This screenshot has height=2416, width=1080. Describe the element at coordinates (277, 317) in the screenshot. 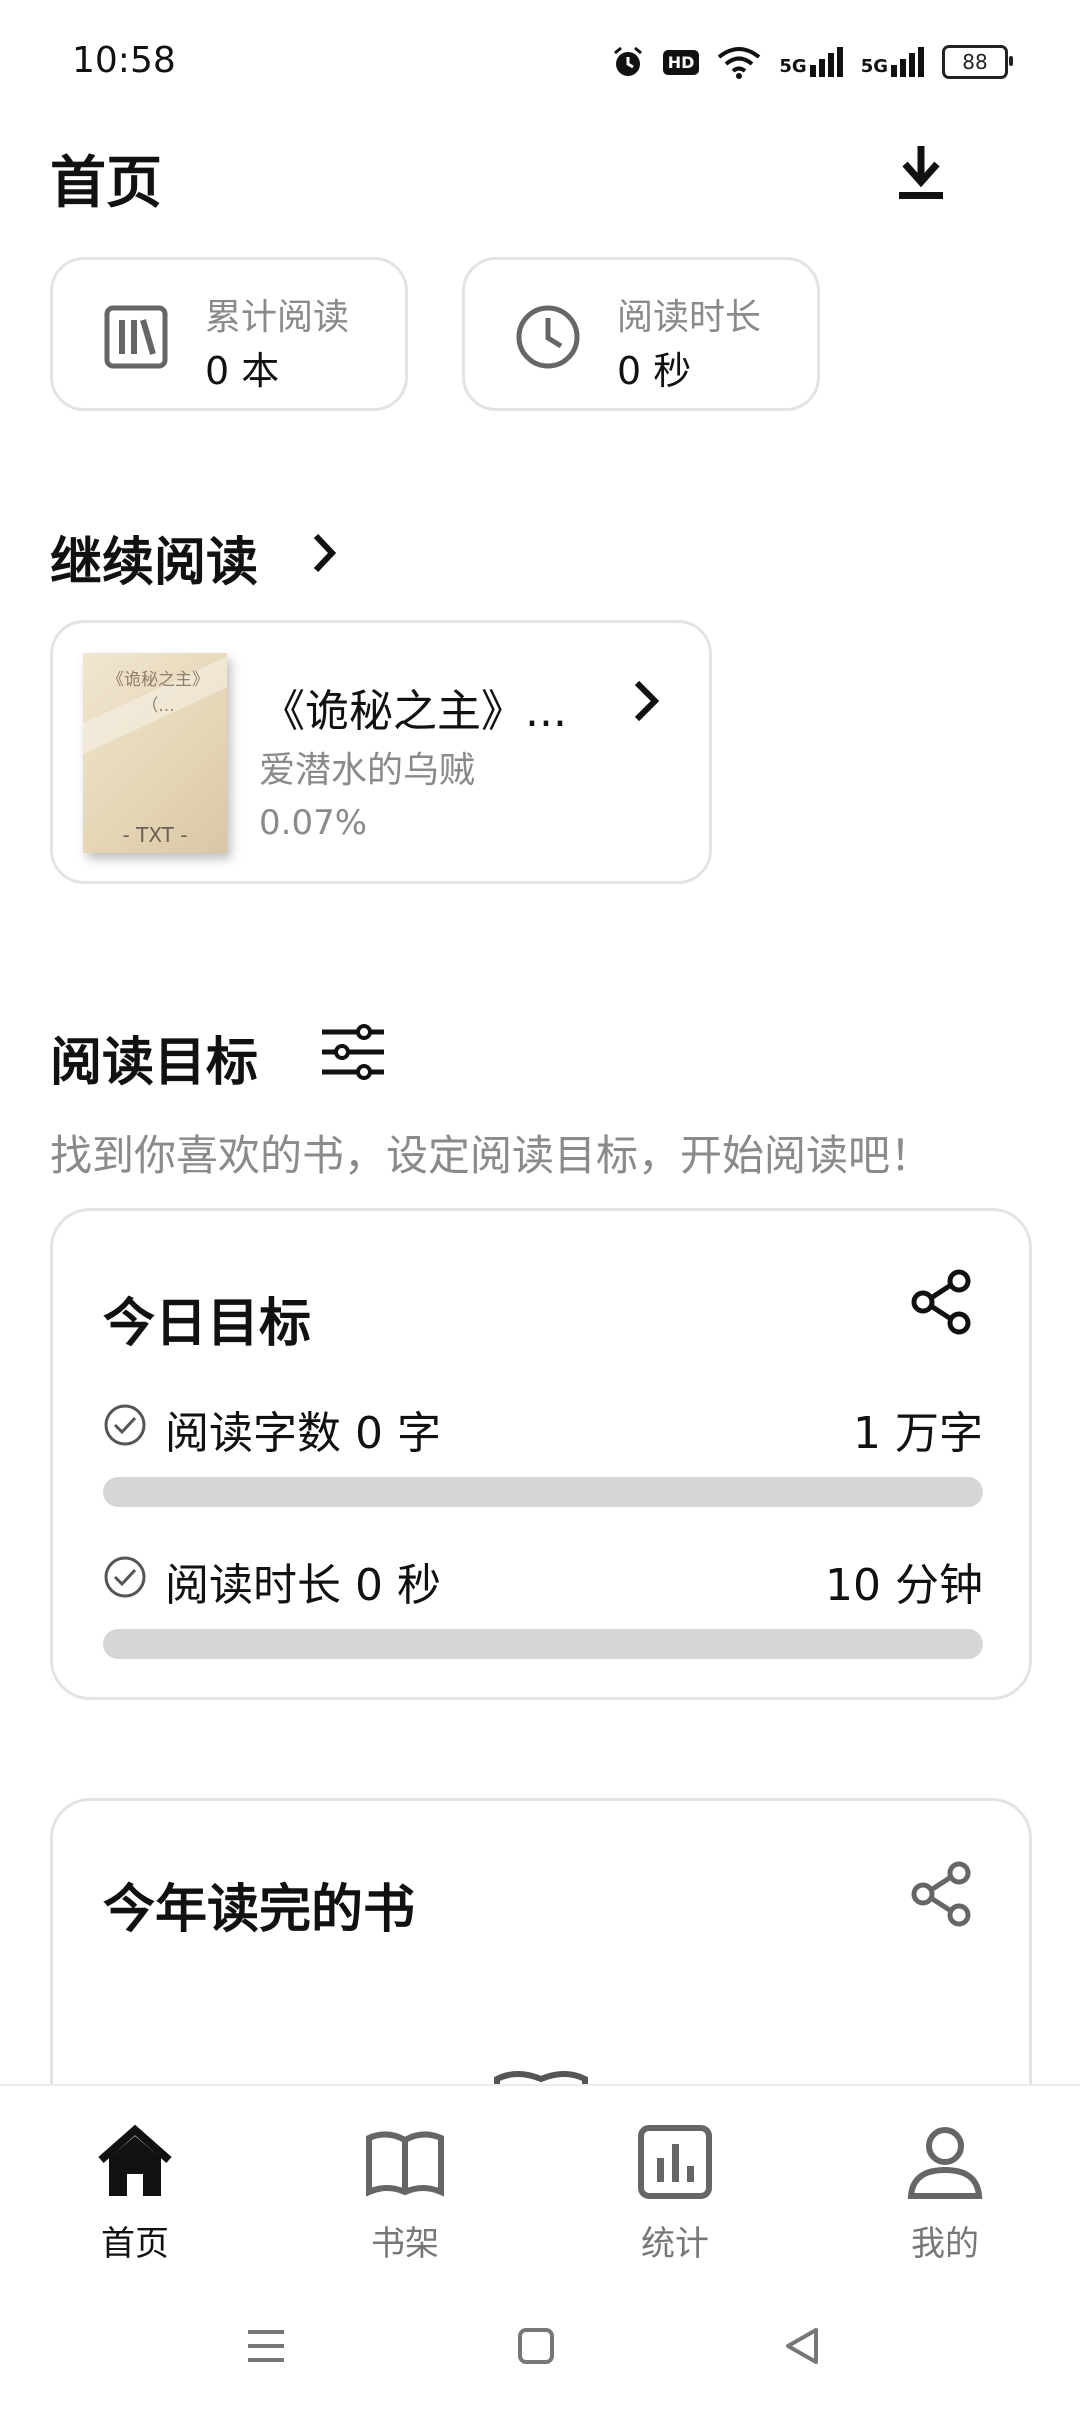

I see `total-read-label: 累计阅读` at that location.